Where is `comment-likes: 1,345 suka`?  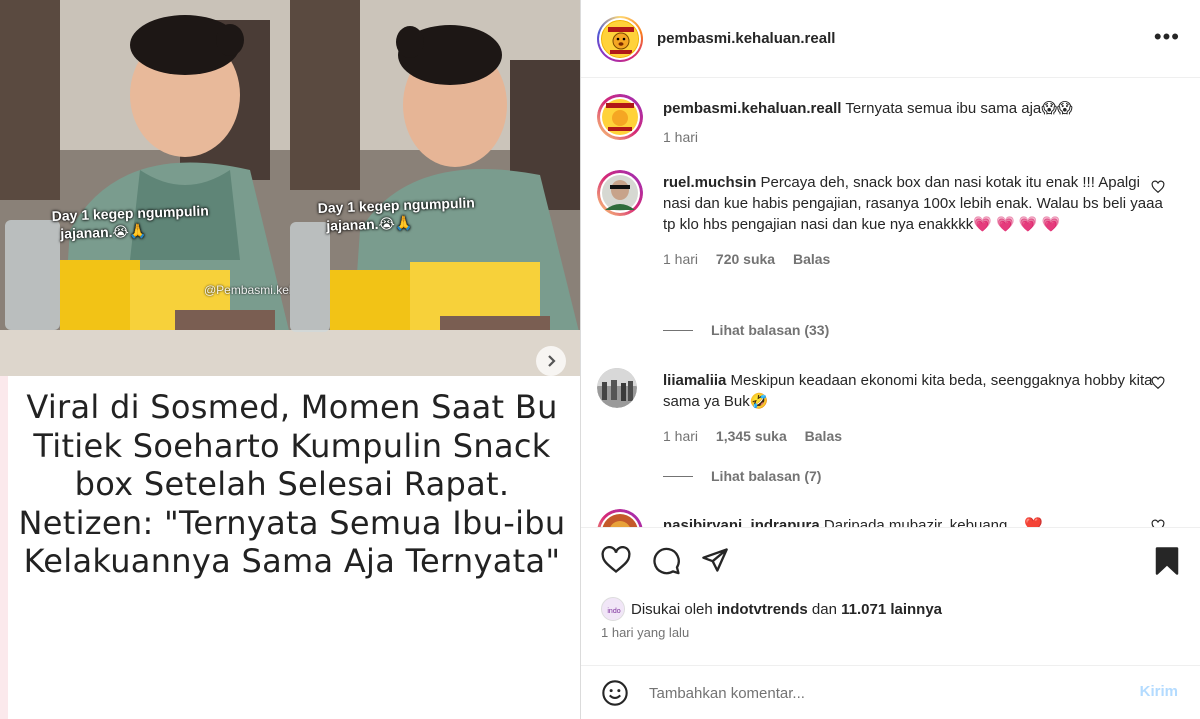 comment-likes: 1,345 suka is located at coordinates (751, 436).